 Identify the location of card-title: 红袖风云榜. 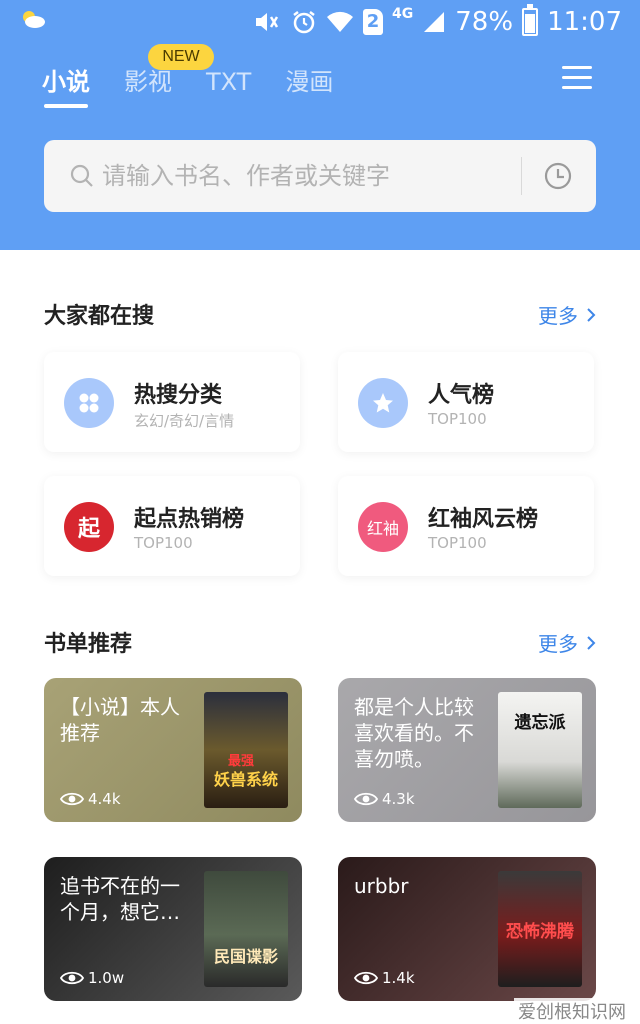
(483, 519).